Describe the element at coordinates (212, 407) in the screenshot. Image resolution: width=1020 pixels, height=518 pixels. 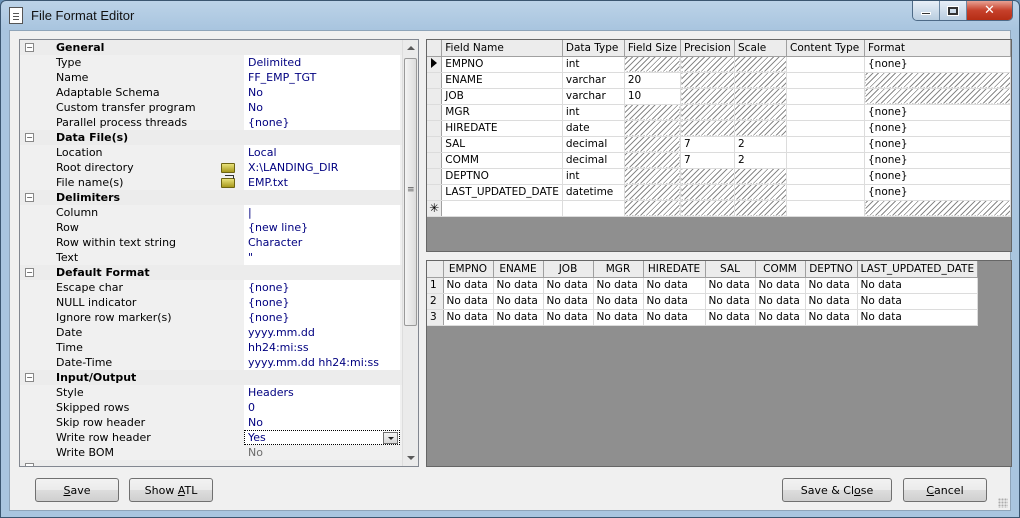
I see `property-row: Skipped rows 0` at that location.